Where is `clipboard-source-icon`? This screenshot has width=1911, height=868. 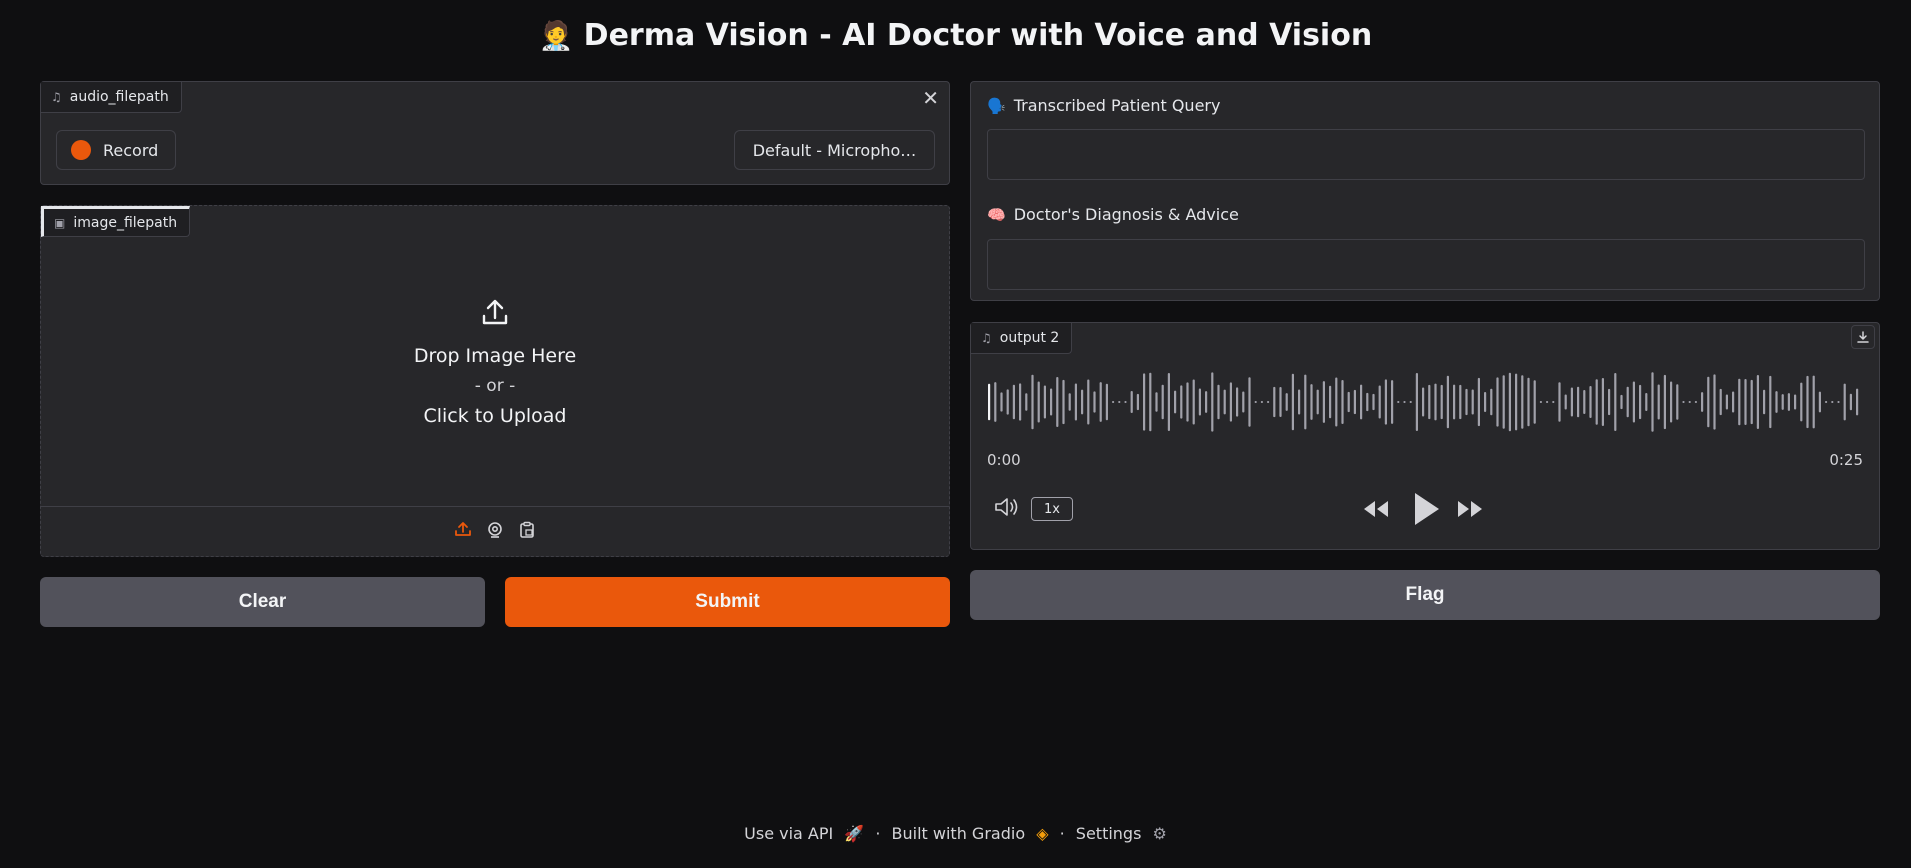 clipboard-source-icon is located at coordinates (527, 532).